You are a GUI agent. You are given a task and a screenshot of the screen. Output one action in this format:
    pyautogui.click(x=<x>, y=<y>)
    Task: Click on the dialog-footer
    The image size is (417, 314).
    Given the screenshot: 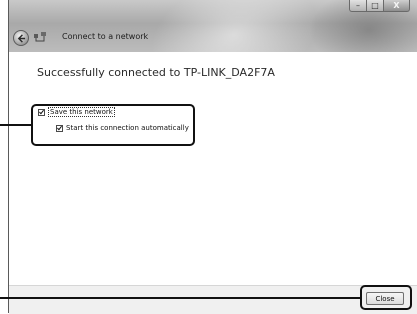 What is the action you would take?
    pyautogui.click(x=213, y=299)
    